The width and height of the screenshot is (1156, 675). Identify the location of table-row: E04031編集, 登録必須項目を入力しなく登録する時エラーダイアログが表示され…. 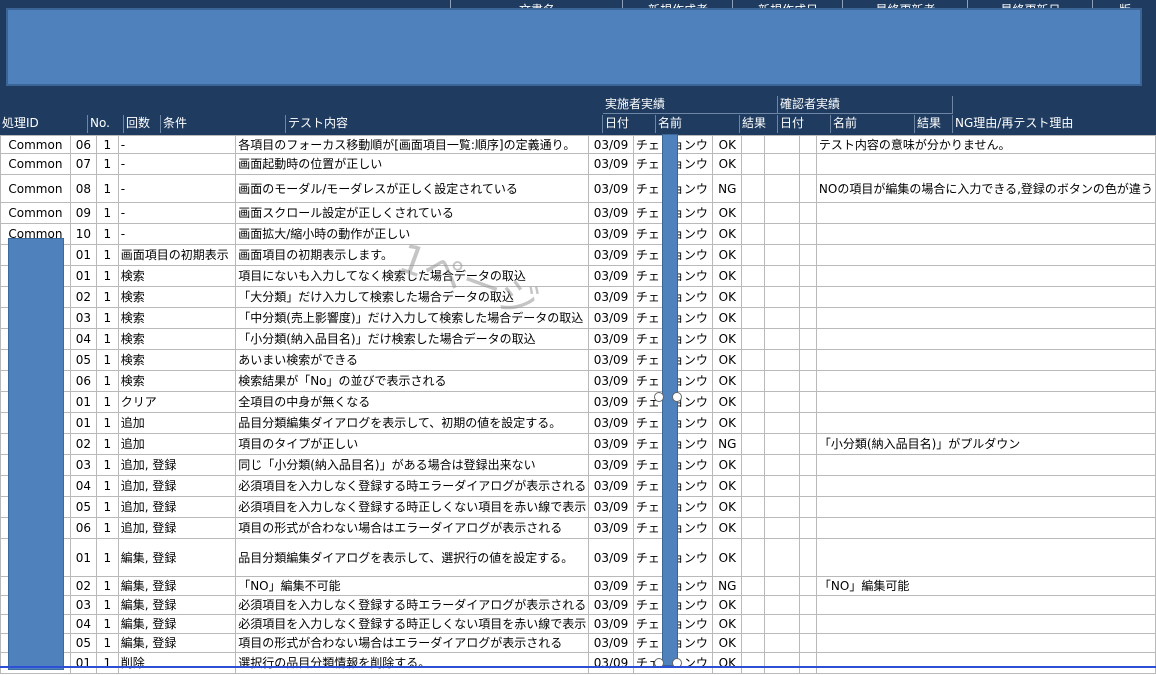
(578, 605).